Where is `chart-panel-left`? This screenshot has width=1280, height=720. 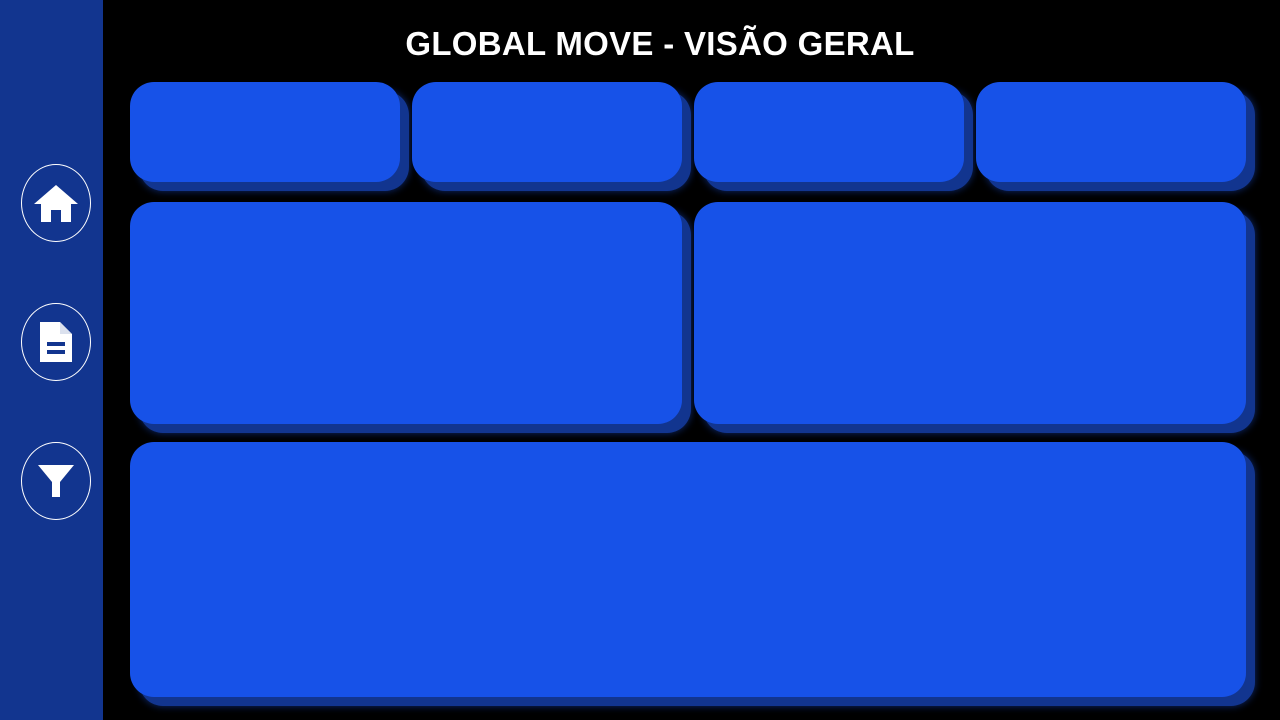 chart-panel-left is located at coordinates (406, 313).